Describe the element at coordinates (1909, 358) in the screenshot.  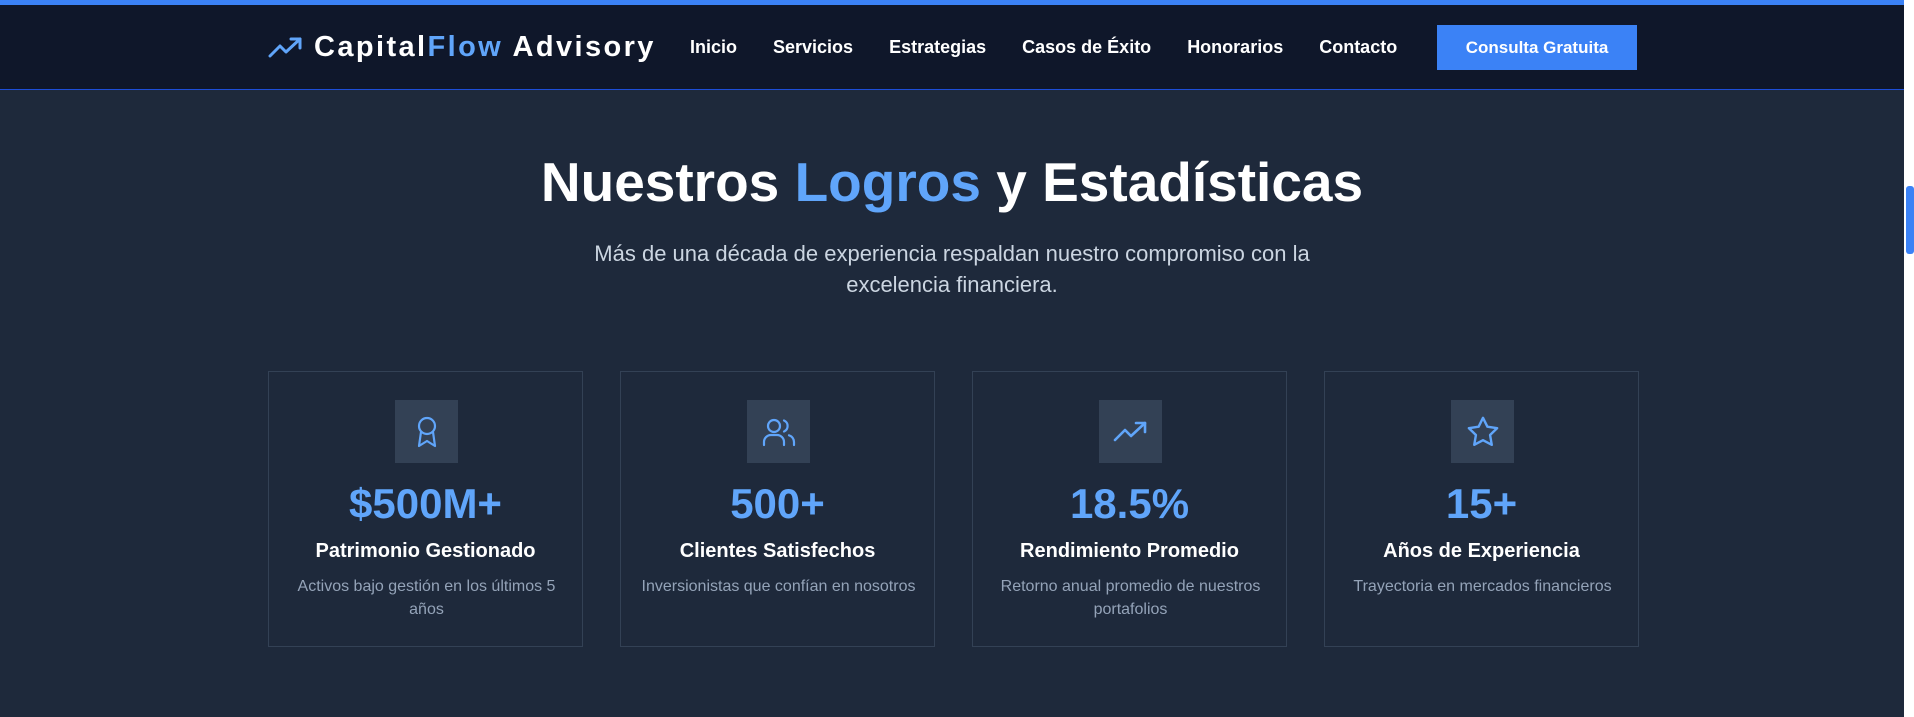
I see `scrollbar` at that location.